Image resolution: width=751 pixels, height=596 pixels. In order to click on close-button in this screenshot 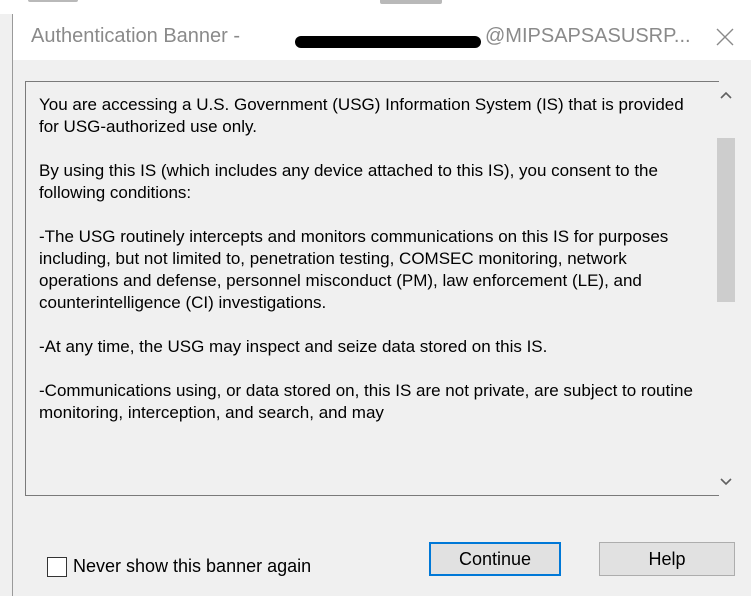, I will do `click(725, 37)`.